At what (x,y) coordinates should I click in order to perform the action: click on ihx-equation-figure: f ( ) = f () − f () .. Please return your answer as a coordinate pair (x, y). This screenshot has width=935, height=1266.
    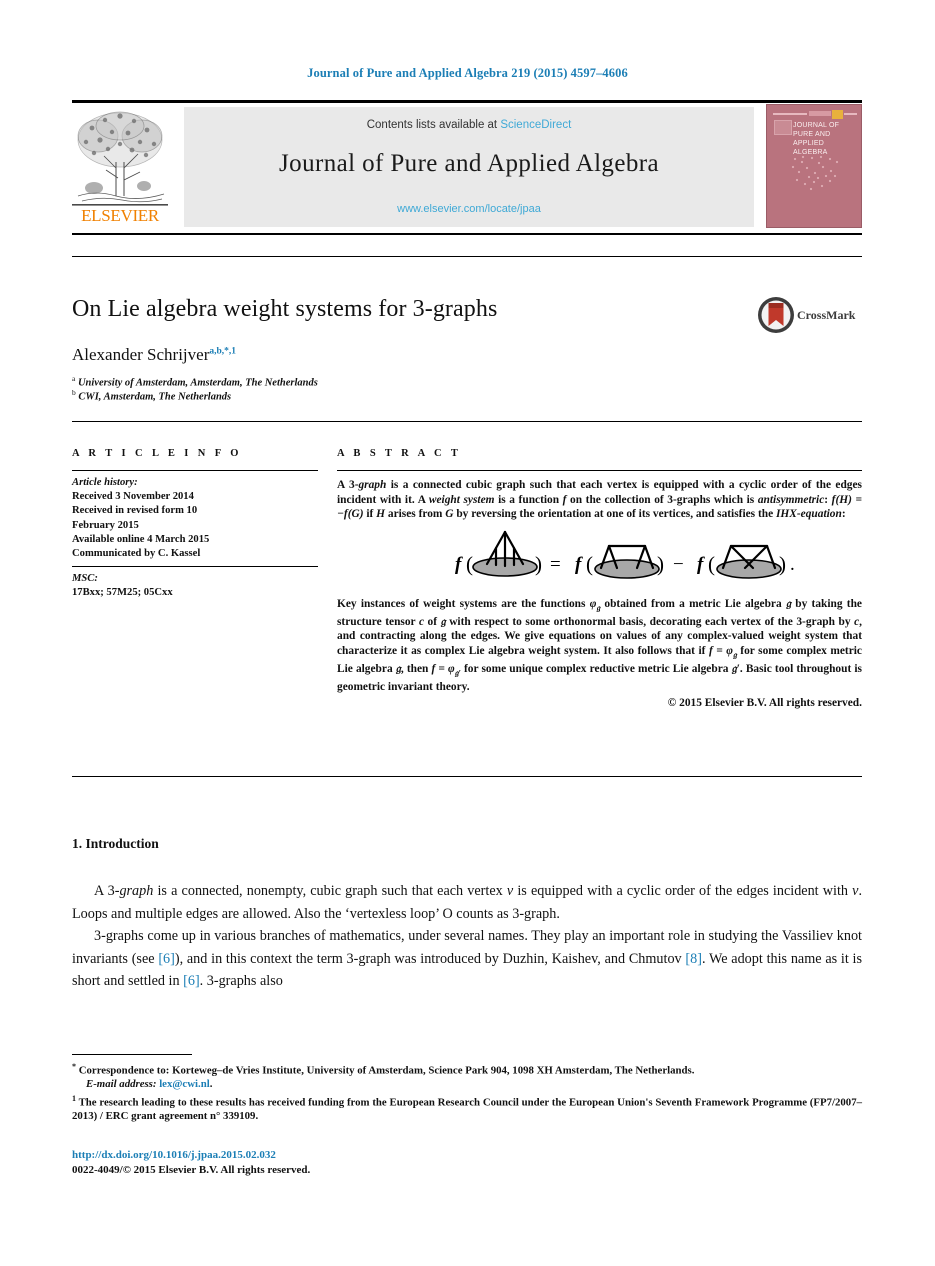
    Looking at the image, I should click on (599, 557).